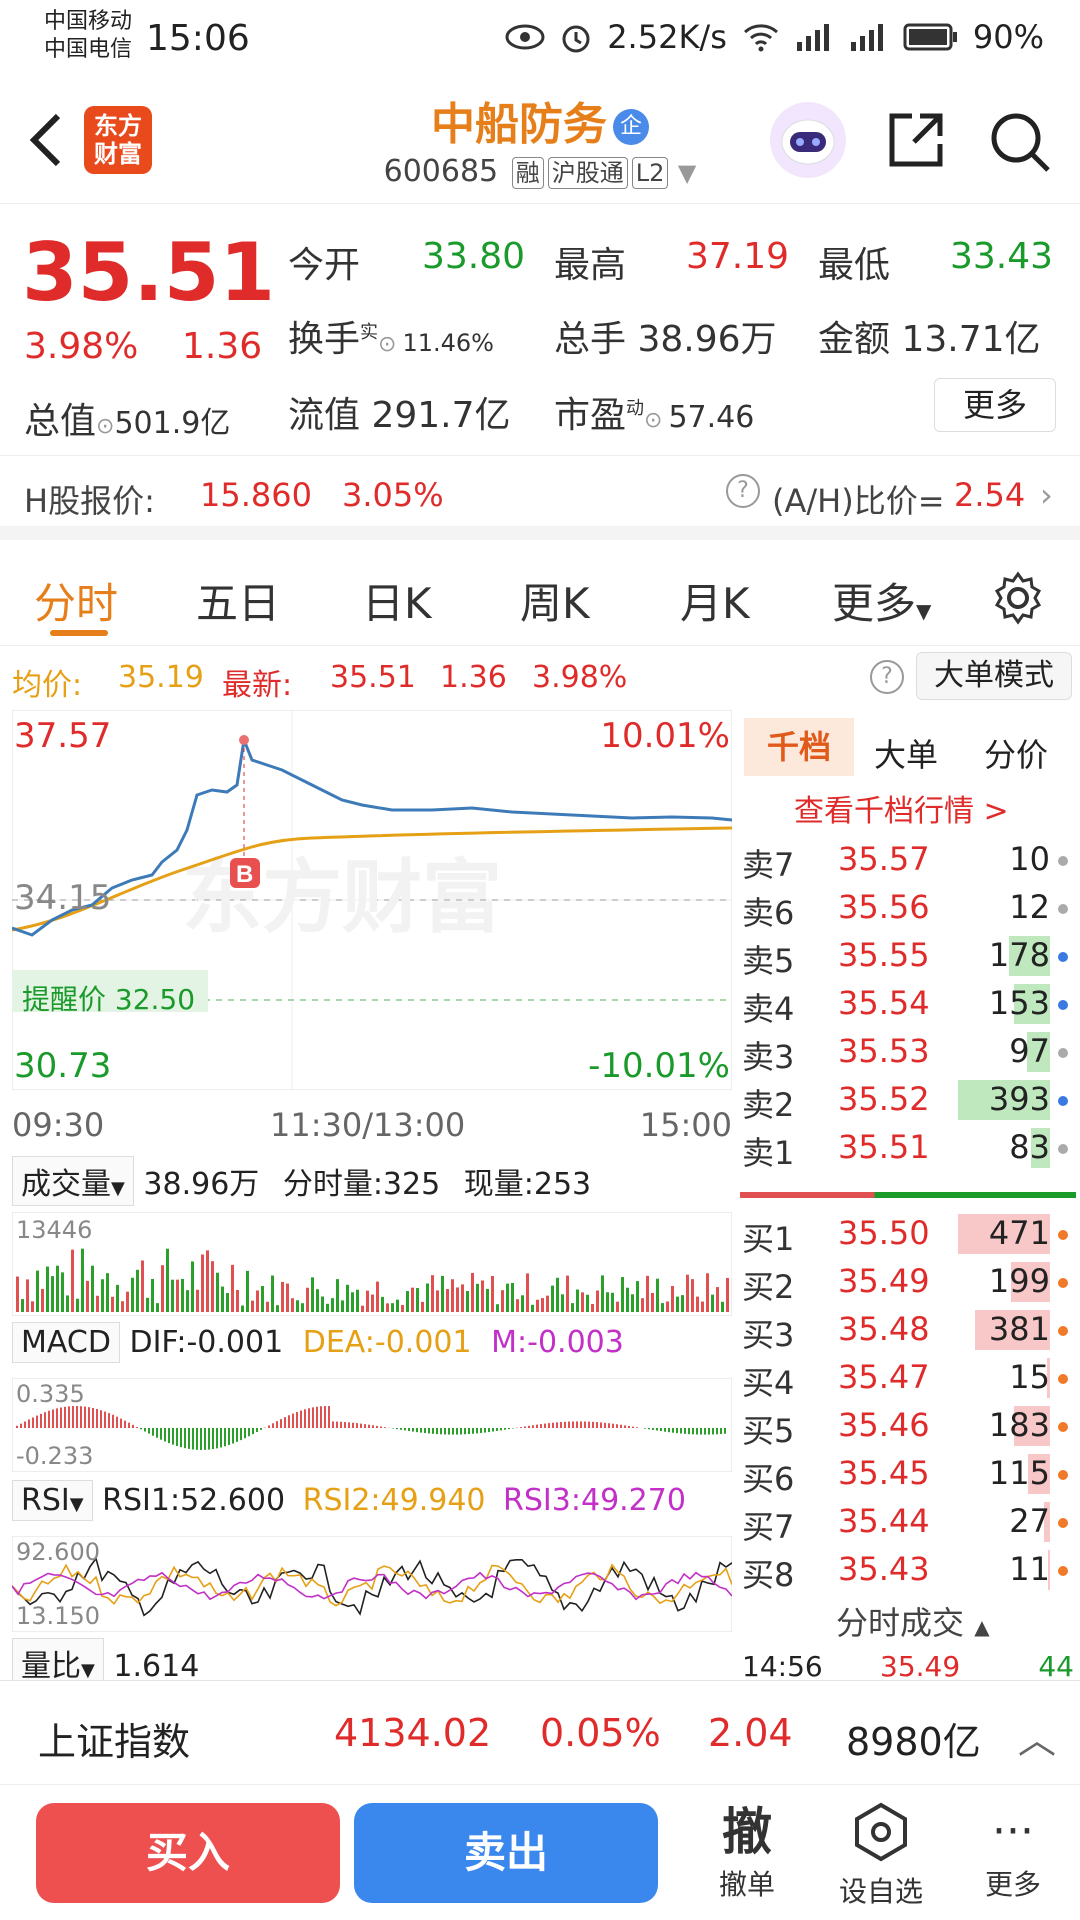  Describe the element at coordinates (808, 140) in the screenshot. I see `assistant-robot-icon` at that location.